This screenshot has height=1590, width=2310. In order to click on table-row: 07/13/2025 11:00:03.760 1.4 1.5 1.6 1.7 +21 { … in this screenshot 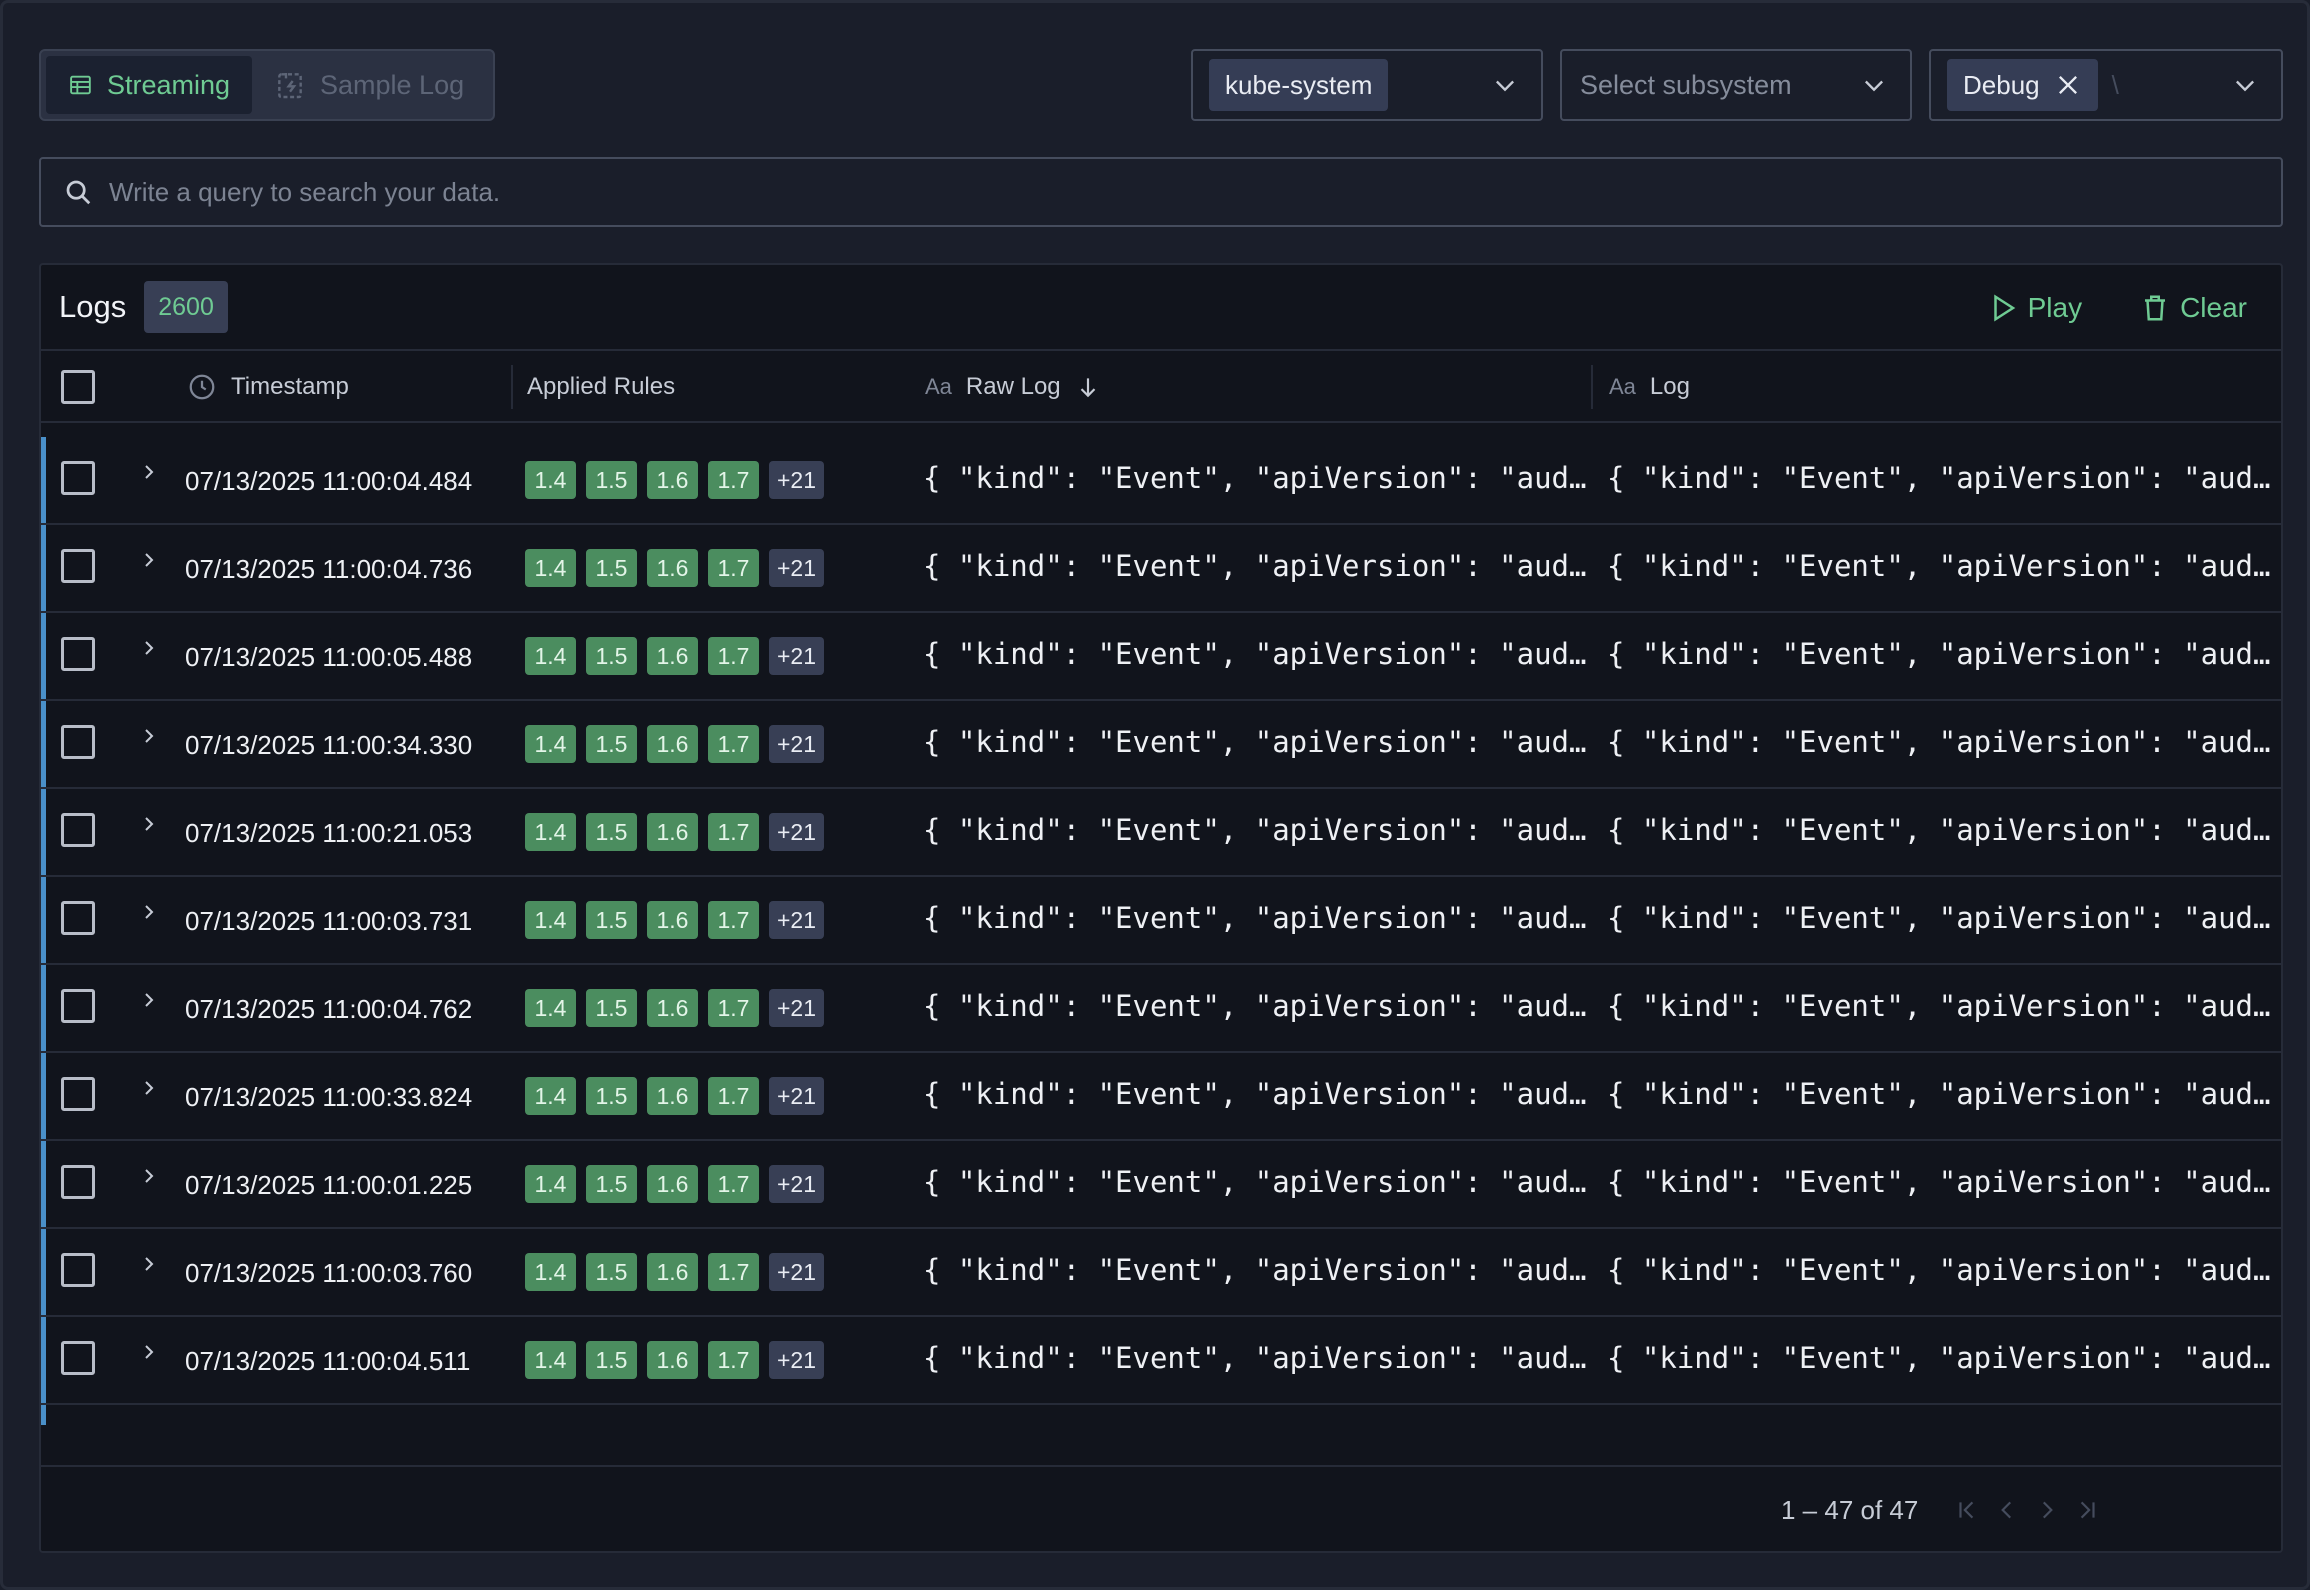, I will do `click(1161, 1273)`.